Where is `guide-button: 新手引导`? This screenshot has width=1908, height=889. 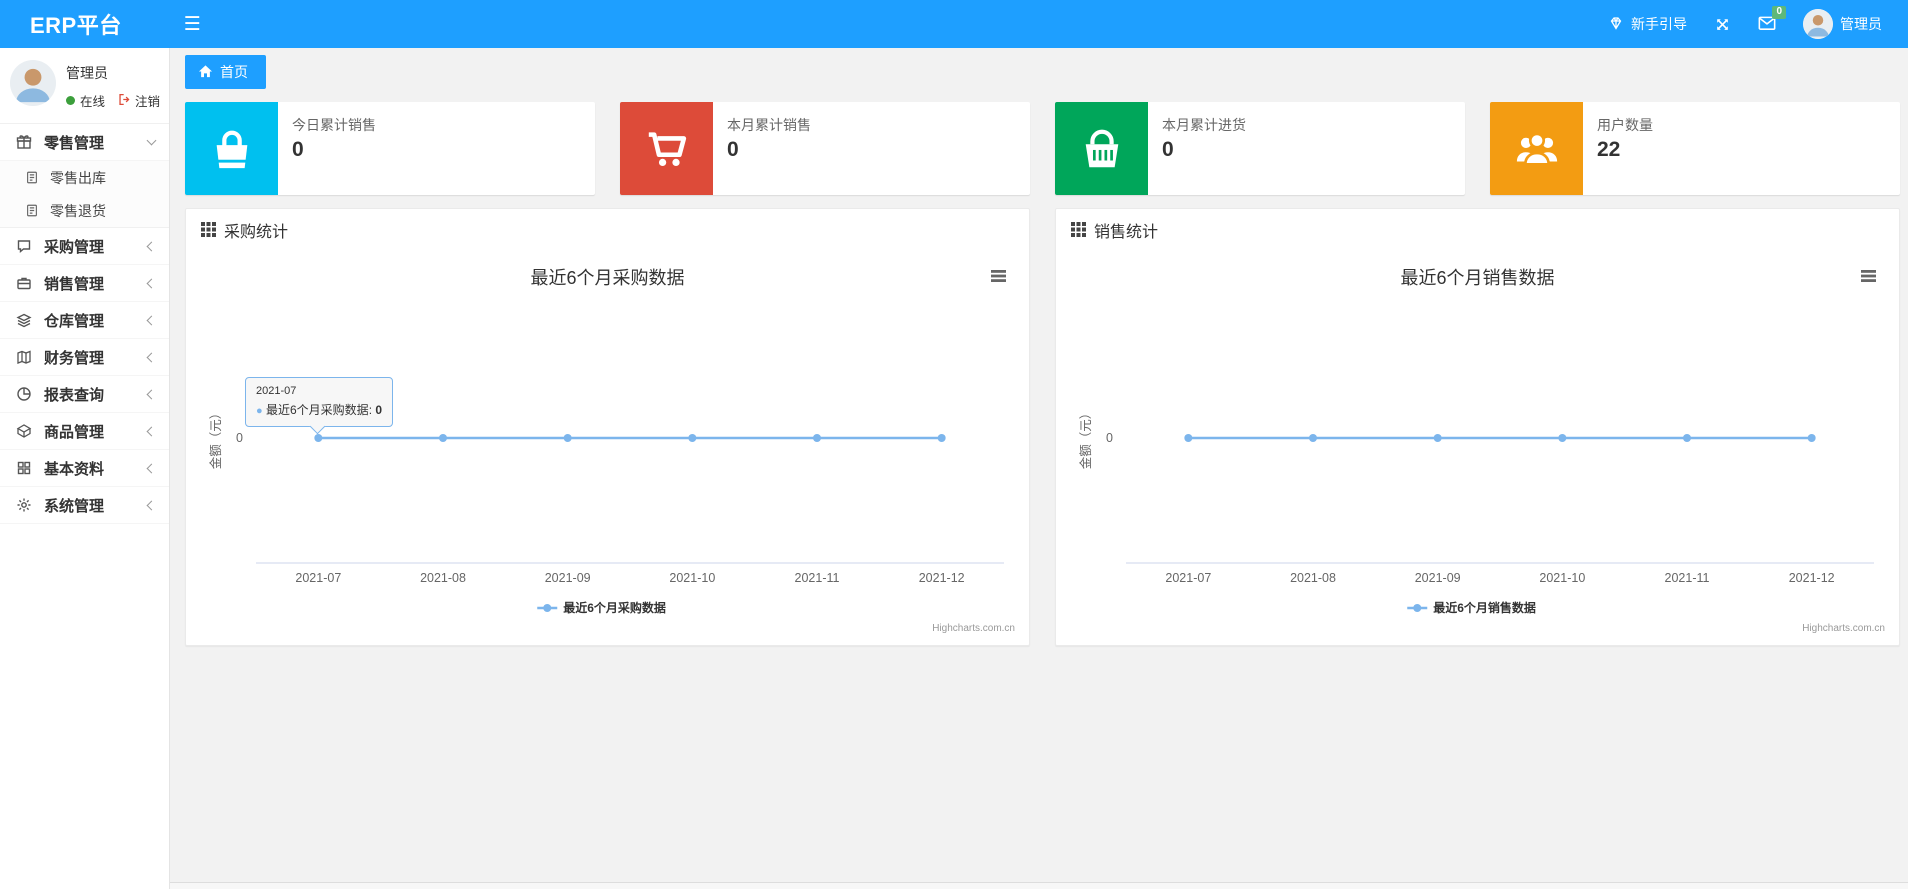
guide-button: 新手引导 is located at coordinates (1647, 24).